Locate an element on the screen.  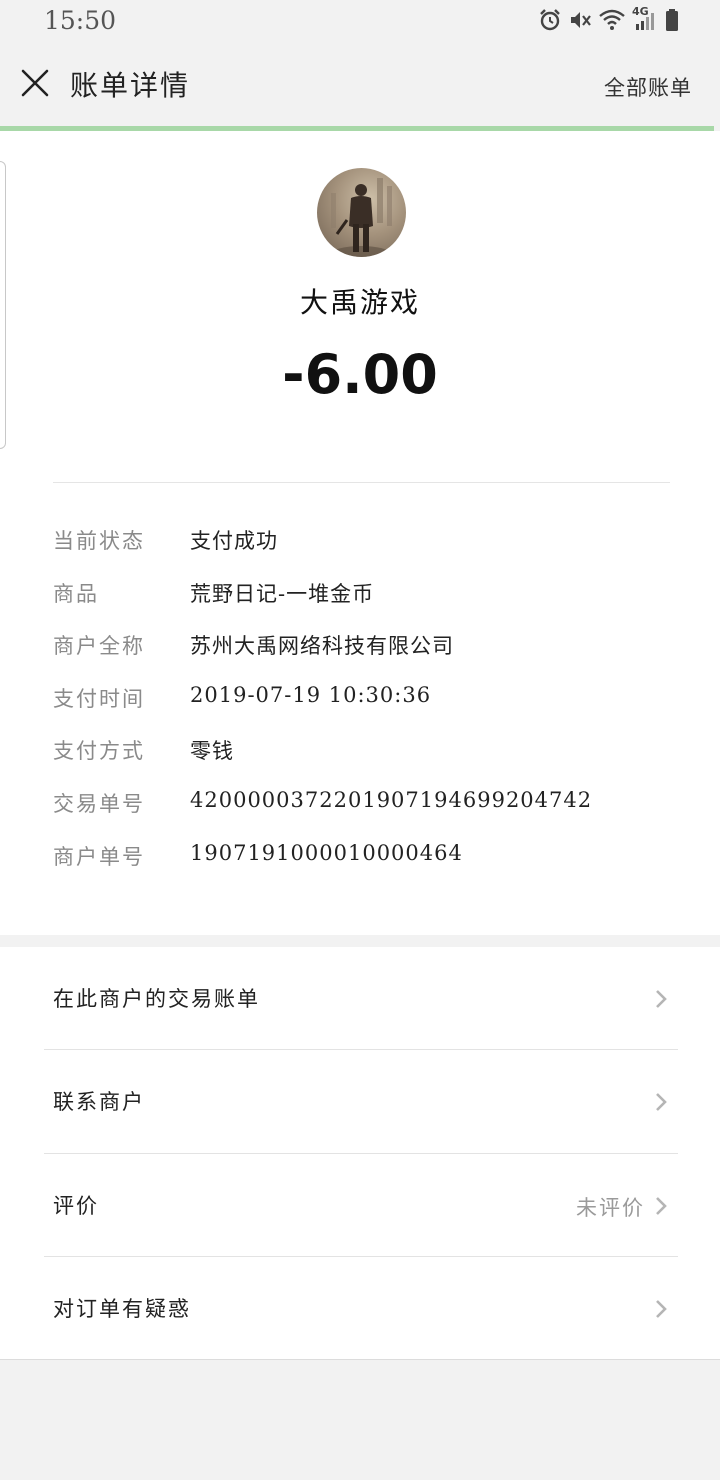
detail-row-transaction-id: 交易单号 4200000372201907194699204742 is located at coordinates (373, 806).